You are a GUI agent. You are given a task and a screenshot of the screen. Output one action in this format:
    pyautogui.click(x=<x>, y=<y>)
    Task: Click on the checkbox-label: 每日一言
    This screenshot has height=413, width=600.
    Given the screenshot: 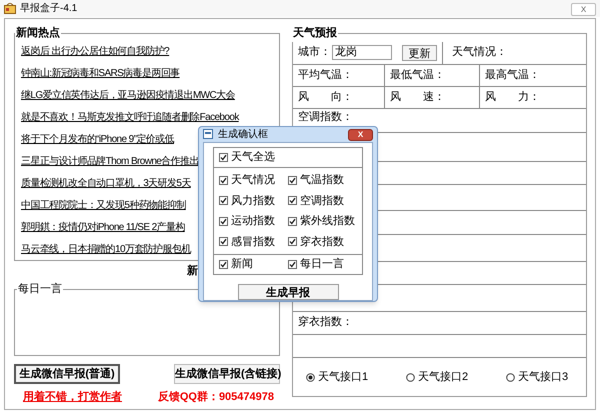 What is the action you would take?
    pyautogui.click(x=322, y=264)
    